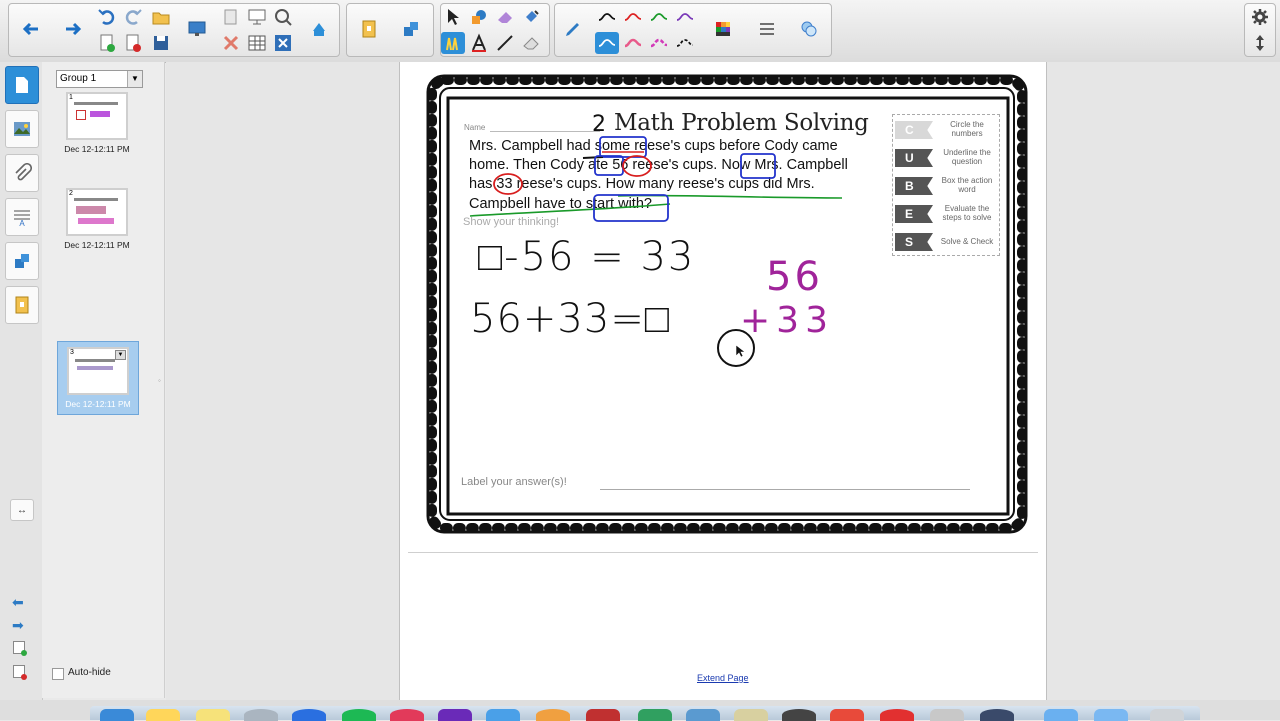  What do you see at coordinates (31, 29) in the screenshot?
I see `previous-page-icon` at bounding box center [31, 29].